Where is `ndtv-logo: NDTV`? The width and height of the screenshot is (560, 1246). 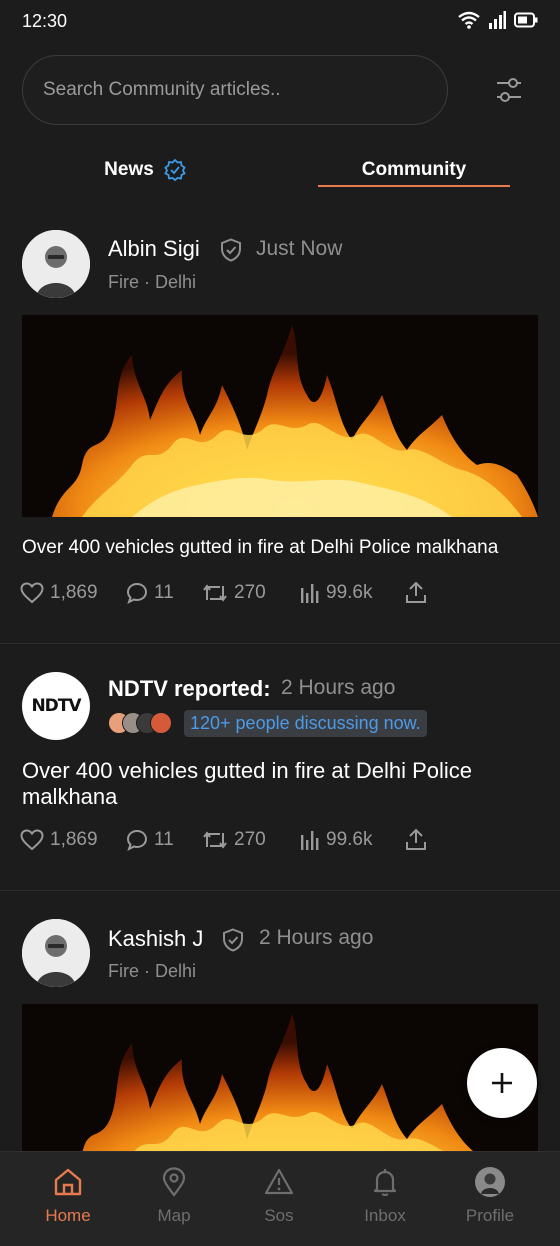 ndtv-logo: NDTV is located at coordinates (56, 706).